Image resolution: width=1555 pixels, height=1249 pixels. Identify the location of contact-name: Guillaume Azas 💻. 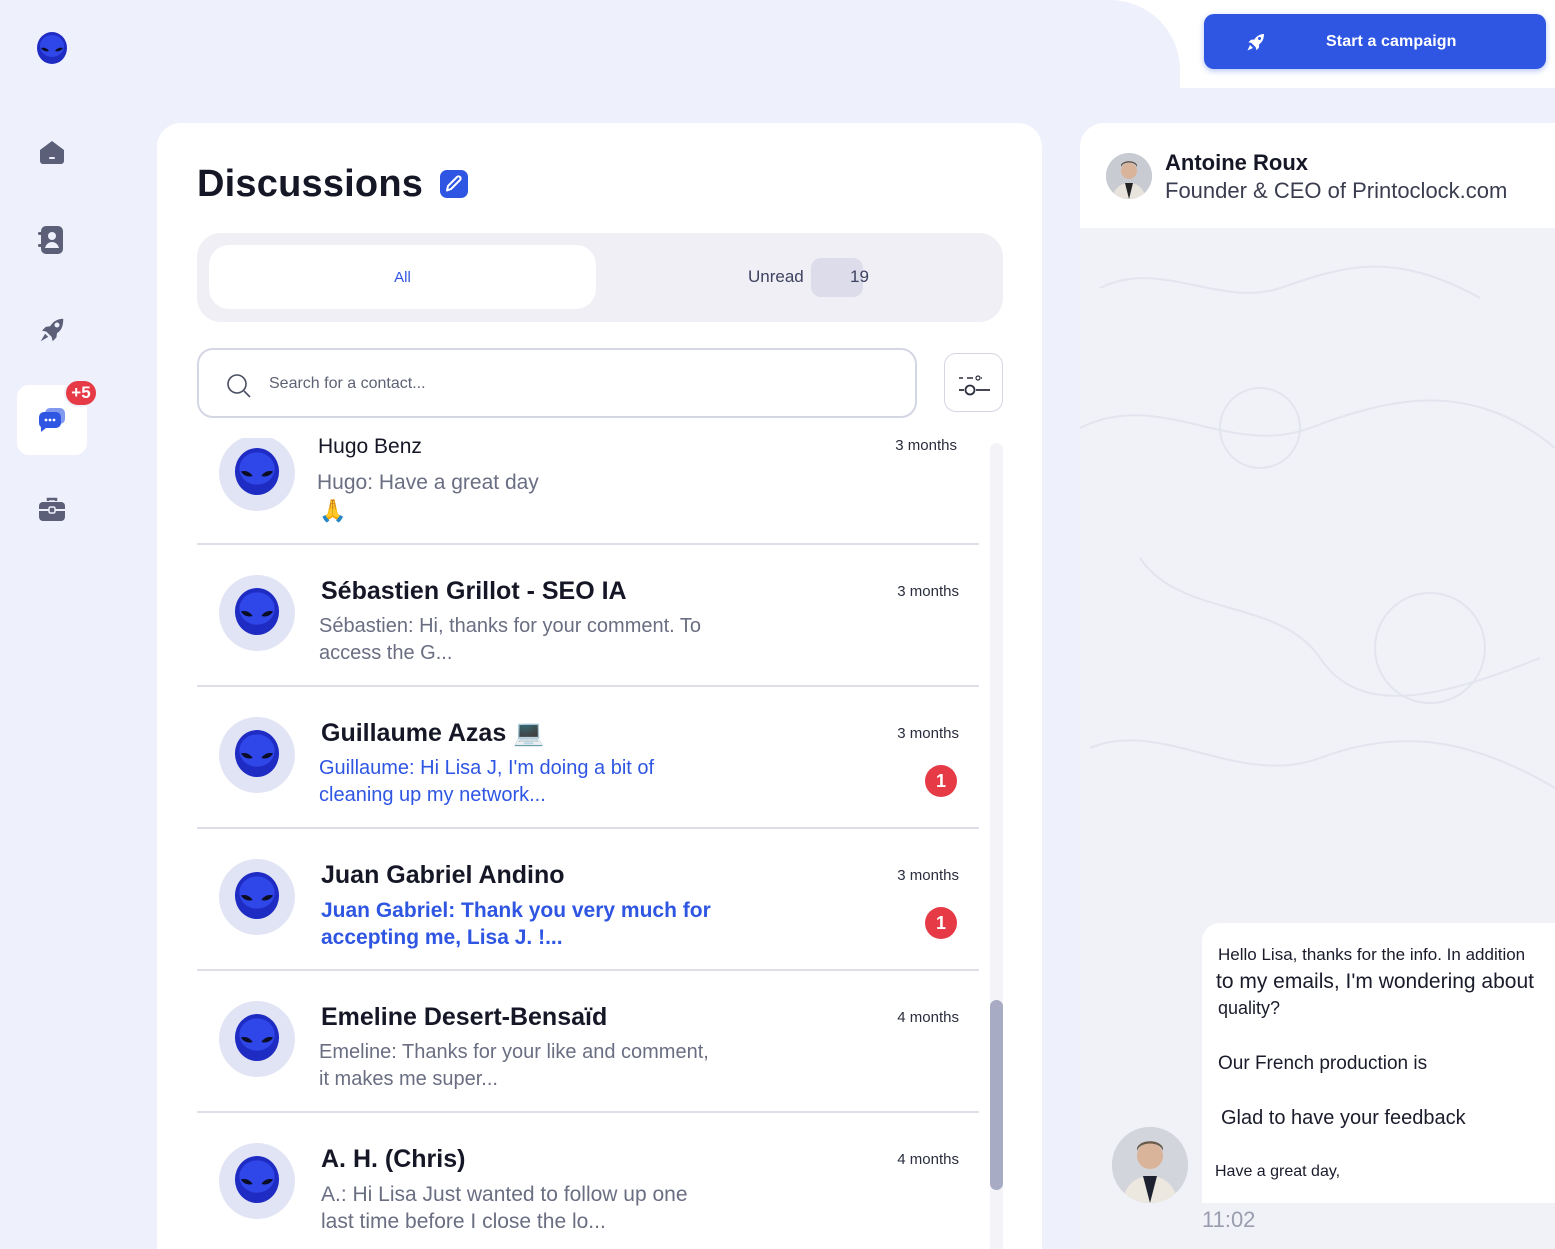
(433, 733).